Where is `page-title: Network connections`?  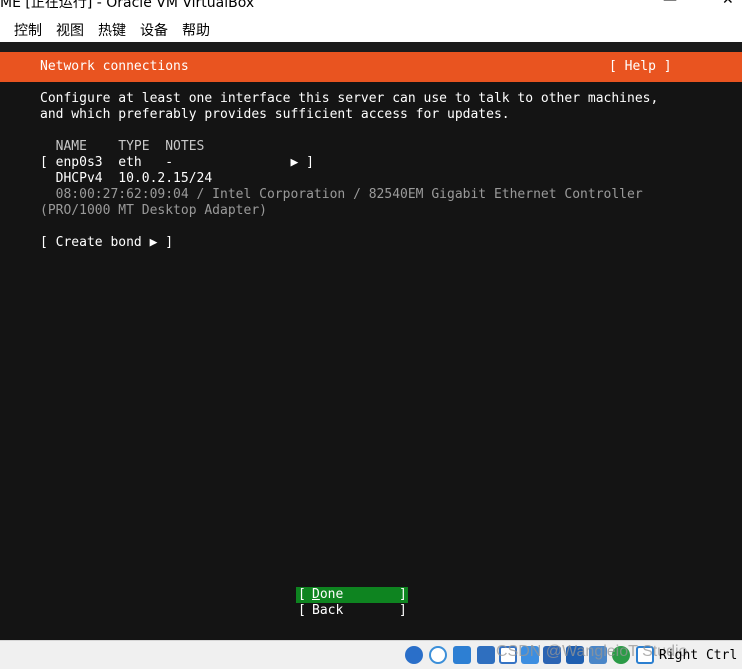
page-title: Network connections is located at coordinates (114, 66).